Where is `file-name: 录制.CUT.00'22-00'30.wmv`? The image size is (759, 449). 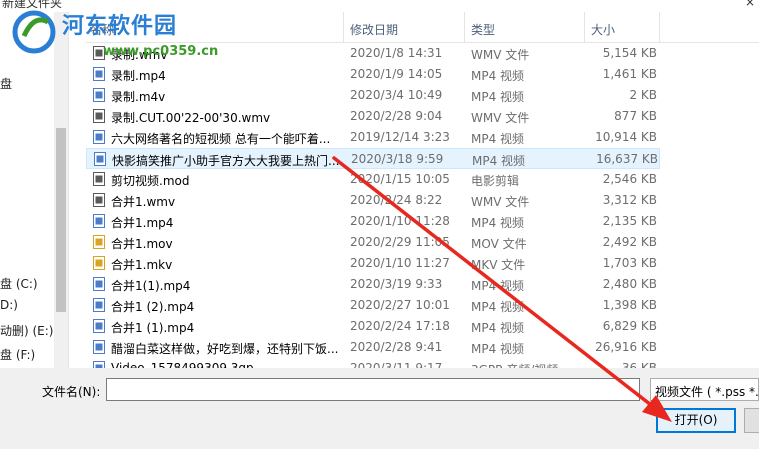 file-name: 录制.CUT.00'22-00'30.wmv is located at coordinates (191, 118).